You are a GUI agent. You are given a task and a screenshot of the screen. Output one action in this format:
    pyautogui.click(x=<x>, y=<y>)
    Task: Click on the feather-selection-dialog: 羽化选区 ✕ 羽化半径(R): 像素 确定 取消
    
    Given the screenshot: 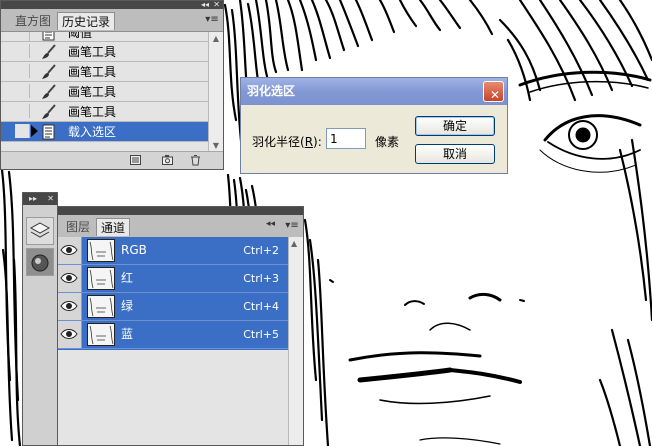 What is the action you would take?
    pyautogui.click(x=374, y=125)
    